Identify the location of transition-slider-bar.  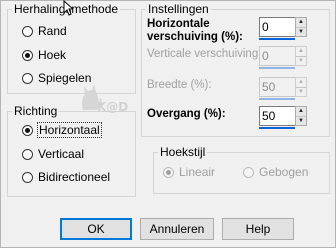
(277, 128).